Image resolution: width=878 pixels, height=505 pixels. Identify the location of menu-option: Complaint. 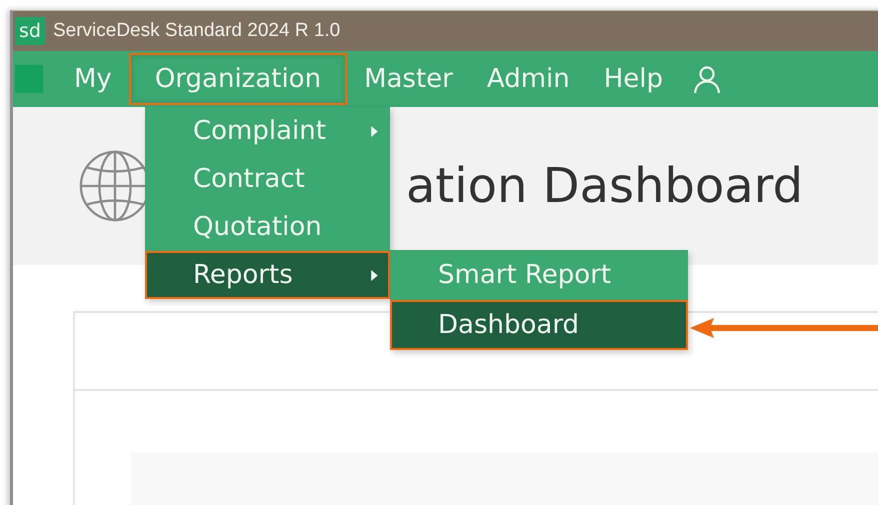
(267, 131).